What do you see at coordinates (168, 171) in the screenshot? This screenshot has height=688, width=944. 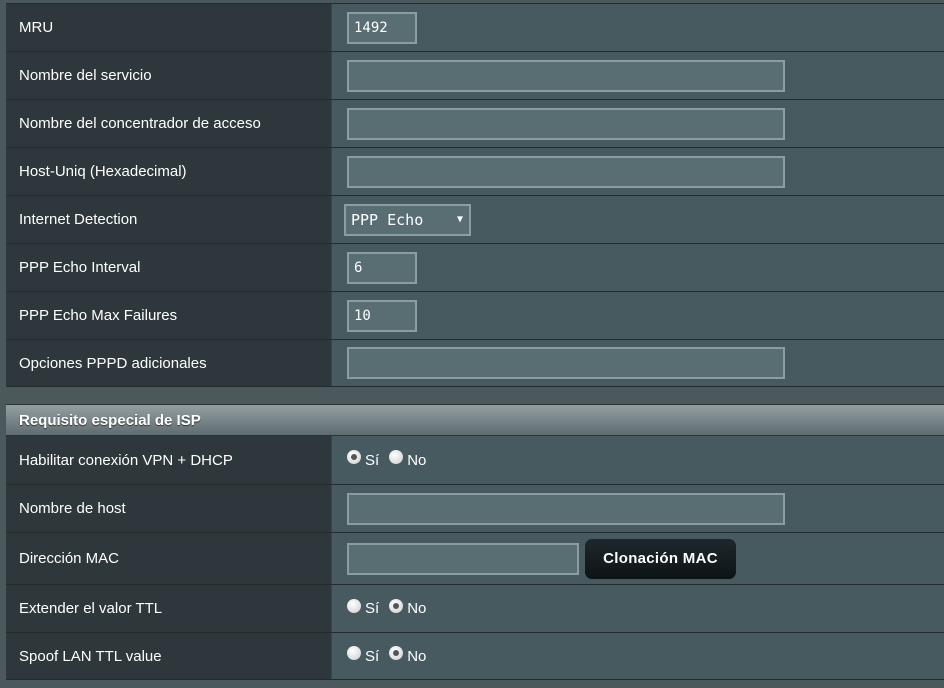 I see `field-label: Host-Uniq (Hexadecimal)` at bounding box center [168, 171].